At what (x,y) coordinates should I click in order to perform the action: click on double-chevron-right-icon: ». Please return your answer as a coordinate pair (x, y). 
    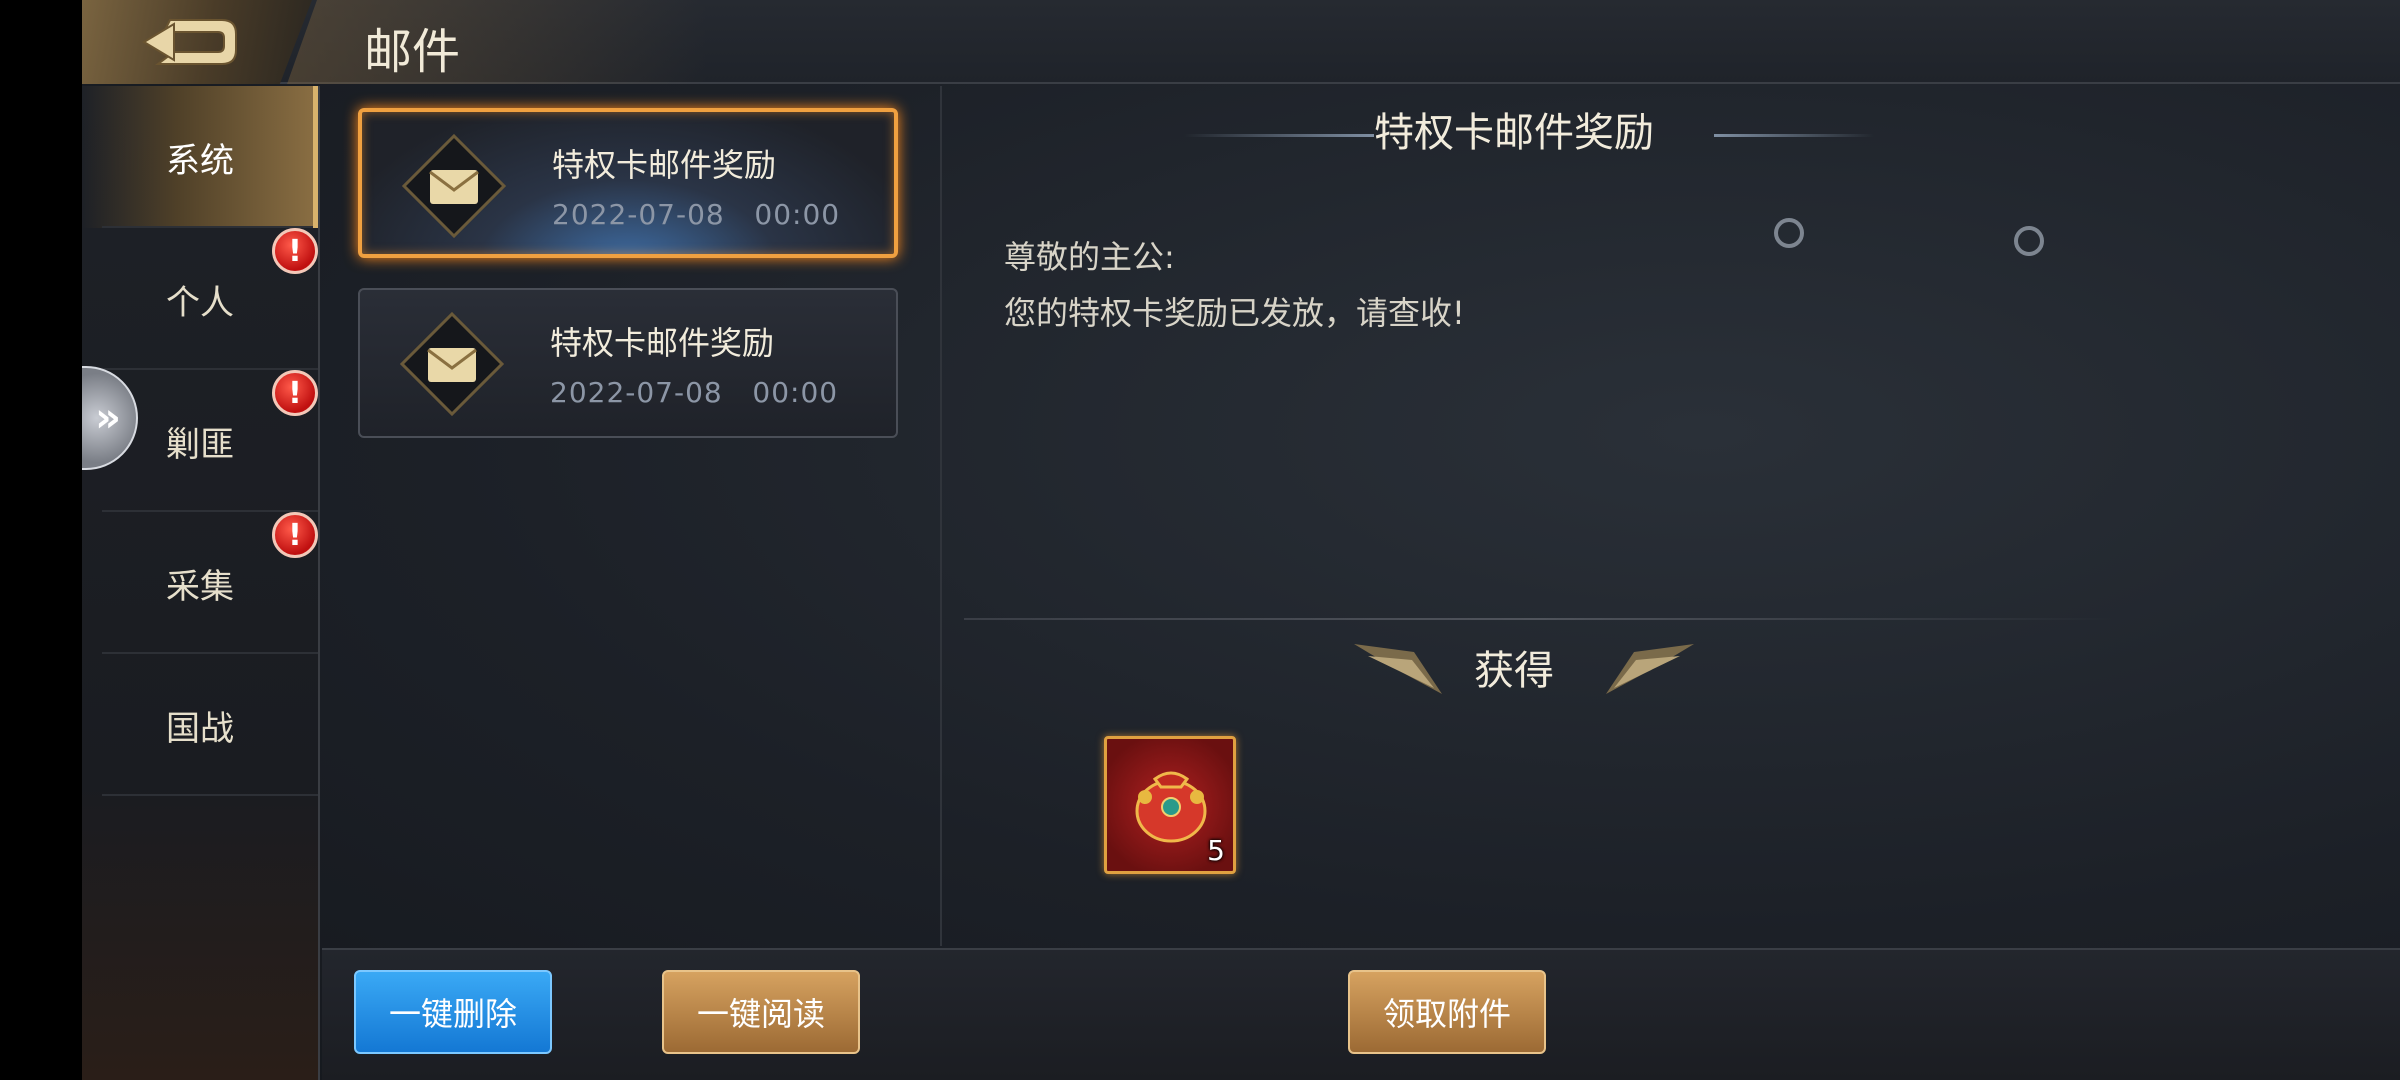
    Looking at the image, I should click on (108, 418).